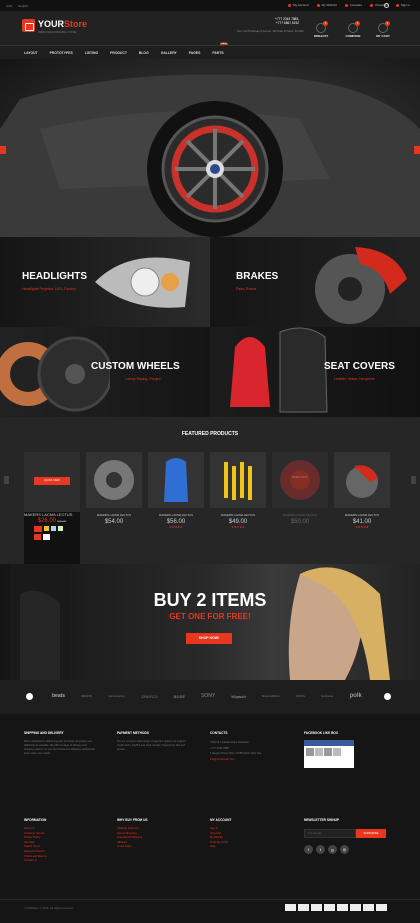 Image resolution: width=420 pixels, height=923 pixels. Describe the element at coordinates (118, 53) in the screenshot. I see `nav-product: PRODUCT` at that location.